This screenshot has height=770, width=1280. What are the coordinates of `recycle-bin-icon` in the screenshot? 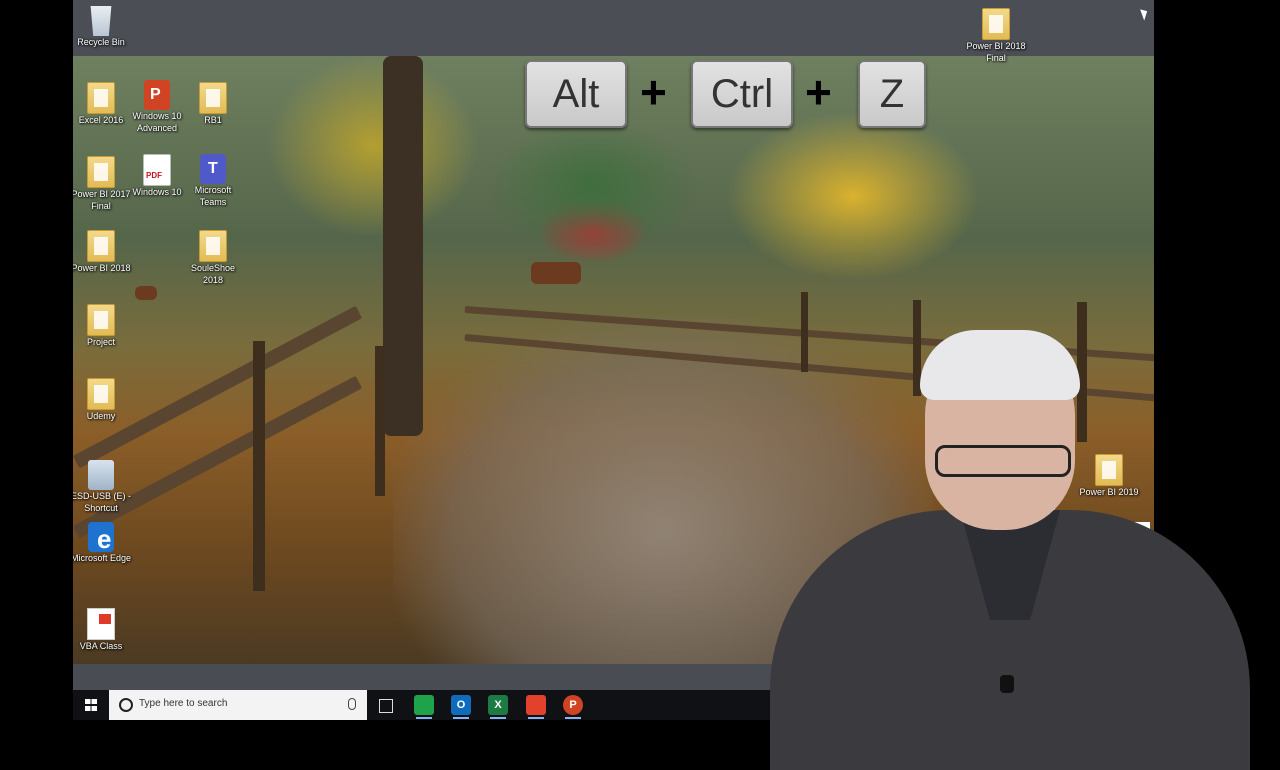 It's located at (101, 21).